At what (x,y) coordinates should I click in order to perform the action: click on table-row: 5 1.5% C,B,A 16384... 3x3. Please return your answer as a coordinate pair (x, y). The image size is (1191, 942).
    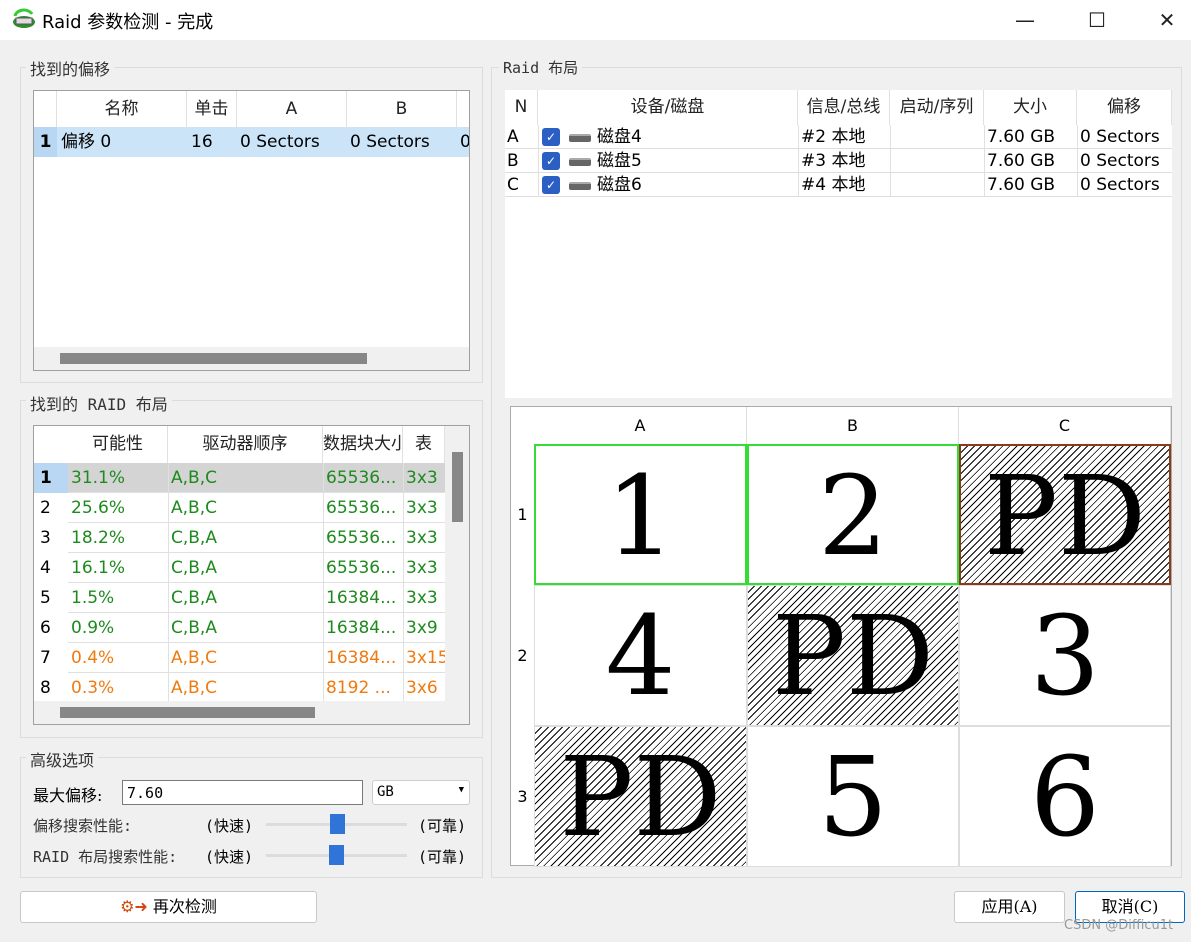
    Looking at the image, I should click on (239, 598).